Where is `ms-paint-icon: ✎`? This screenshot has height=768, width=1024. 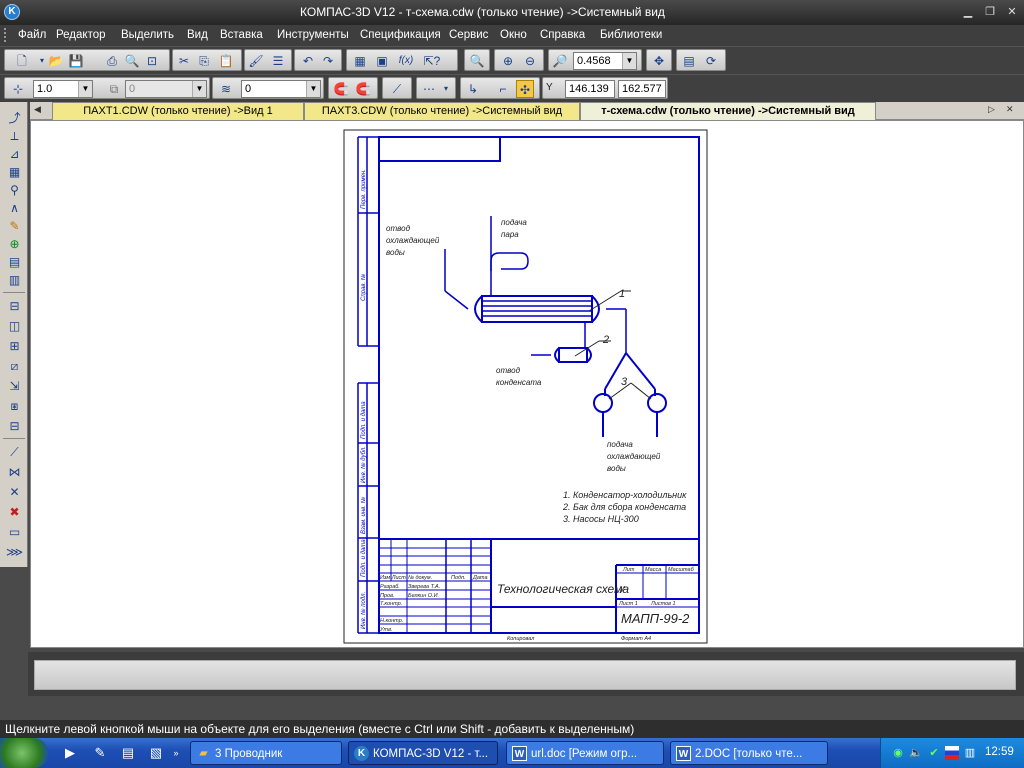
ms-paint-icon: ✎ is located at coordinates (100, 753).